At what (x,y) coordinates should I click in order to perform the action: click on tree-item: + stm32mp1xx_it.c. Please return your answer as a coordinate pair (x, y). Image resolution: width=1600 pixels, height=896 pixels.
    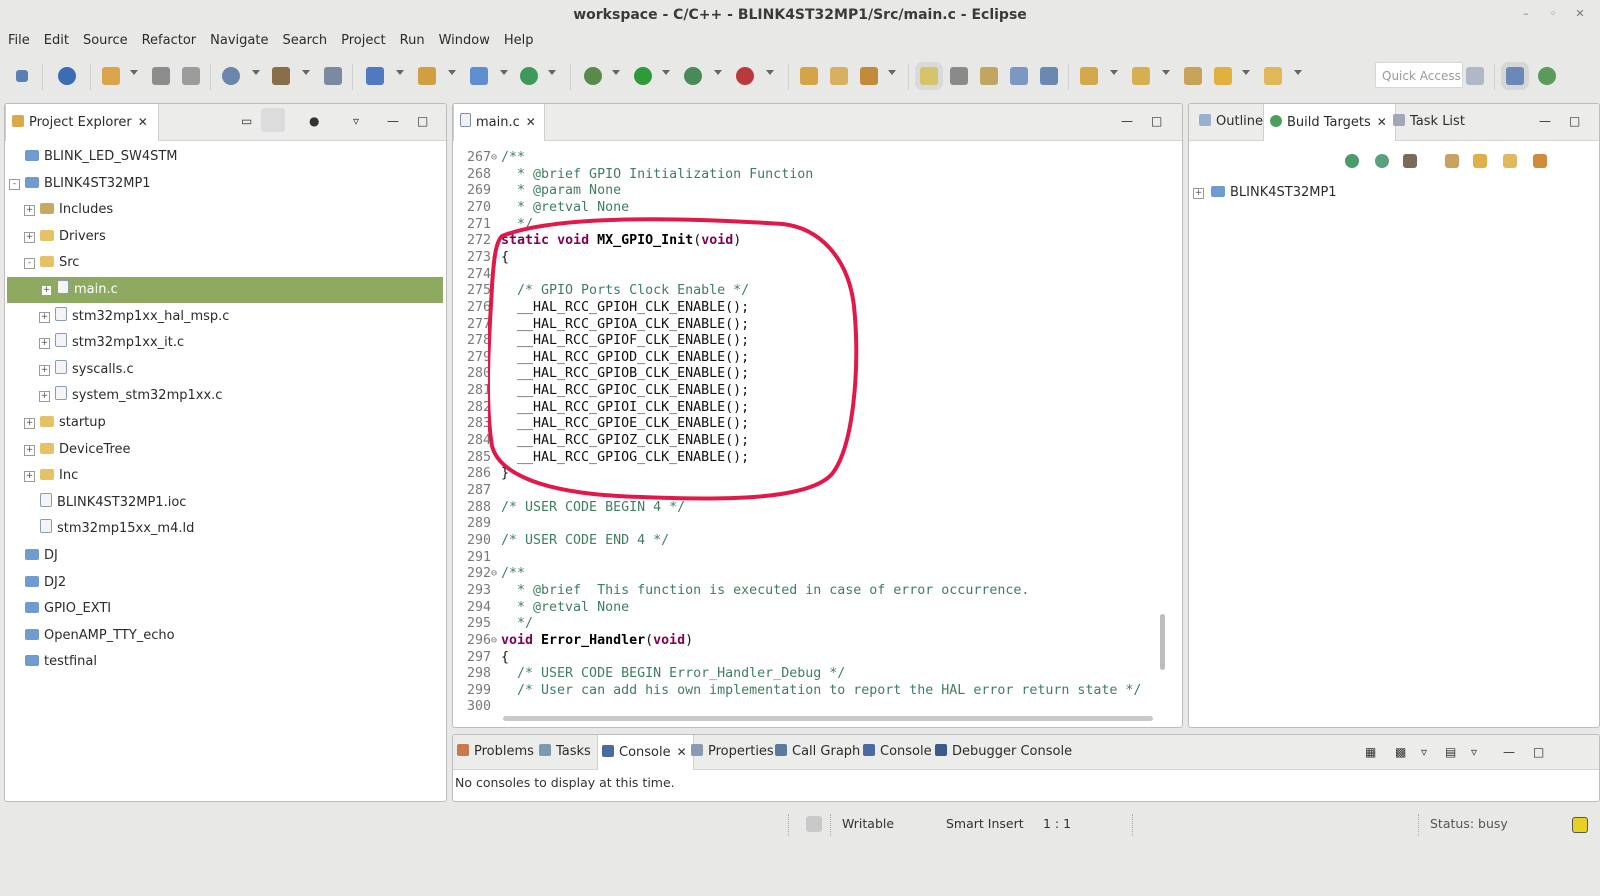
    Looking at the image, I should click on (223, 343).